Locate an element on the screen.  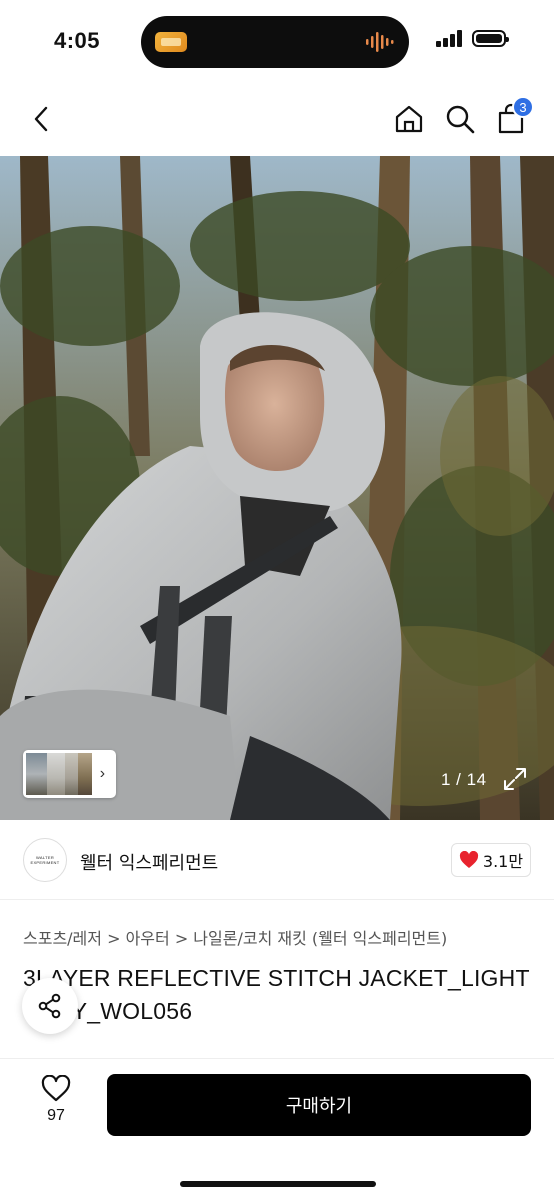
store-row: WALTER EXPERIMENT 웰터 익스페리먼트 3.1만 is located at coordinates (277, 860).